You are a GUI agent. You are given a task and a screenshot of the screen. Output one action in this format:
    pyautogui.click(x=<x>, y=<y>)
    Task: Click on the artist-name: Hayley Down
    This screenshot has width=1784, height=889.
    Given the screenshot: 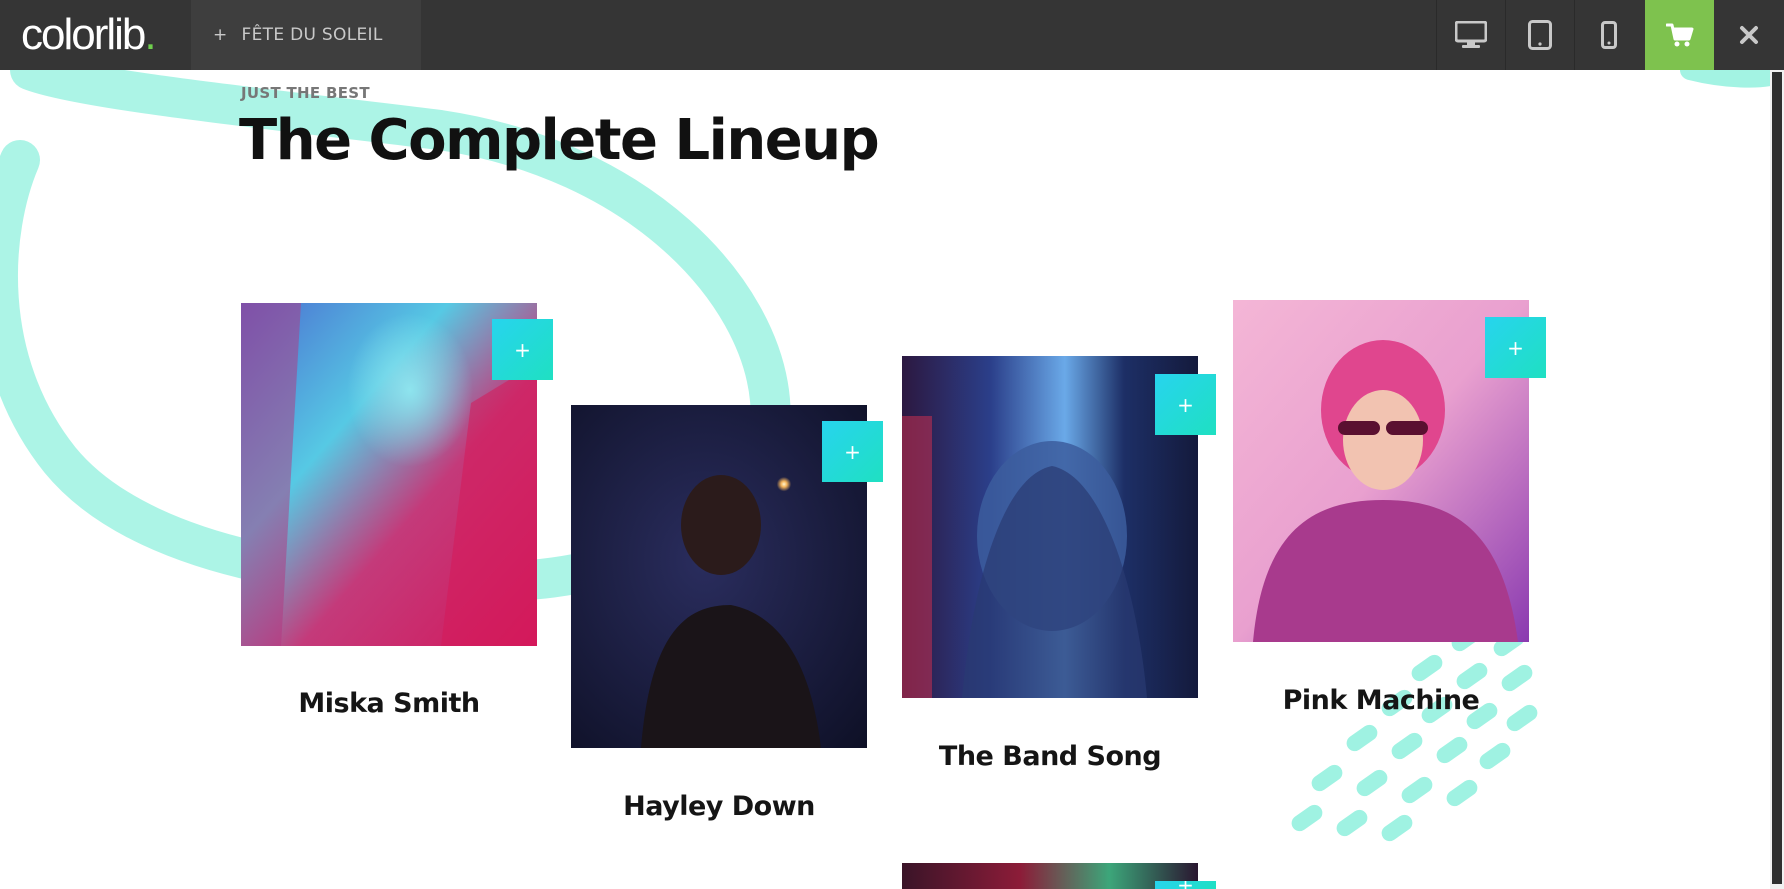 What is the action you would take?
    pyautogui.click(x=719, y=806)
    